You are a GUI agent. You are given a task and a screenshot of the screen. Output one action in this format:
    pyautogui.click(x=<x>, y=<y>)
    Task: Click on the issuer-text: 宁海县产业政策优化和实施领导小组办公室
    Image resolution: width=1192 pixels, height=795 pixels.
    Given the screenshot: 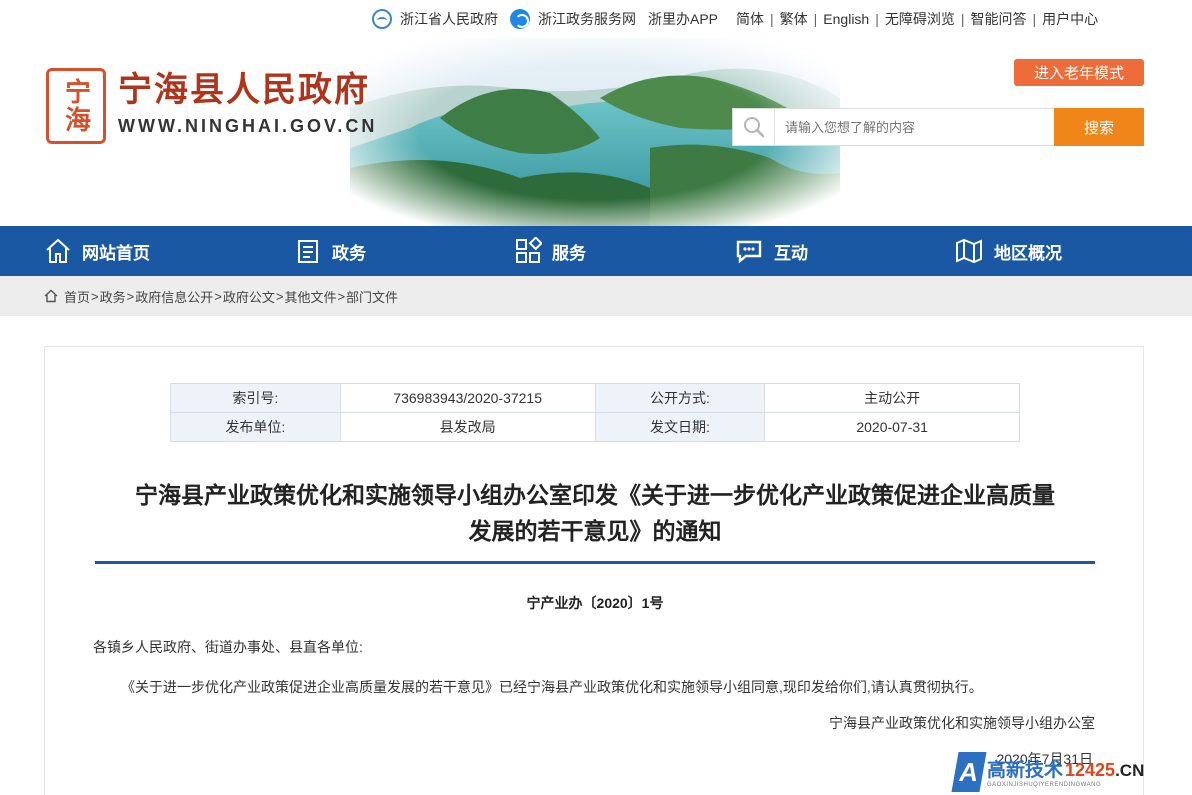 What is the action you would take?
    pyautogui.click(x=962, y=723)
    